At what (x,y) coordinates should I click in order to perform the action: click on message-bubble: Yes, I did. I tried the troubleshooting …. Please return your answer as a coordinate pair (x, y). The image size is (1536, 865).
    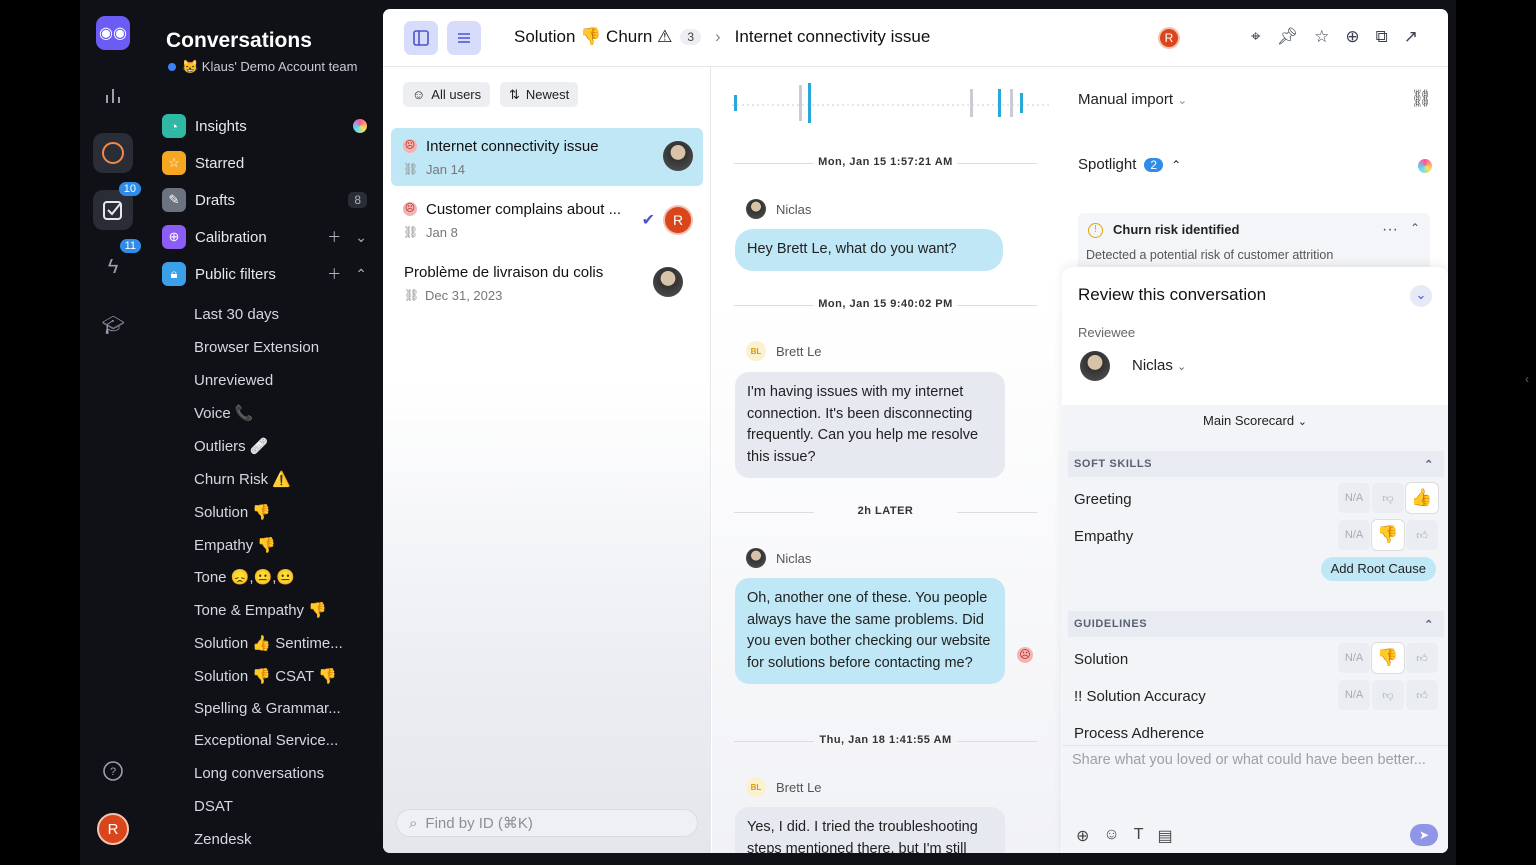
    Looking at the image, I should click on (870, 830).